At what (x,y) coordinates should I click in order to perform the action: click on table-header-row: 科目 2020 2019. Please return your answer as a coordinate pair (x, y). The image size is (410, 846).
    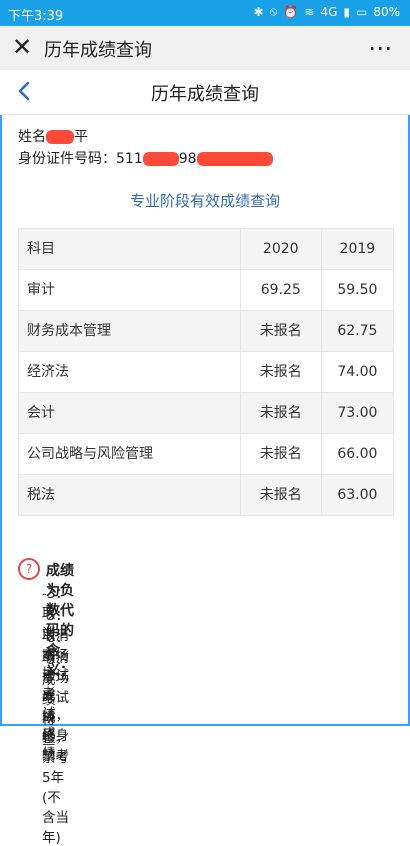
    Looking at the image, I should click on (206, 249).